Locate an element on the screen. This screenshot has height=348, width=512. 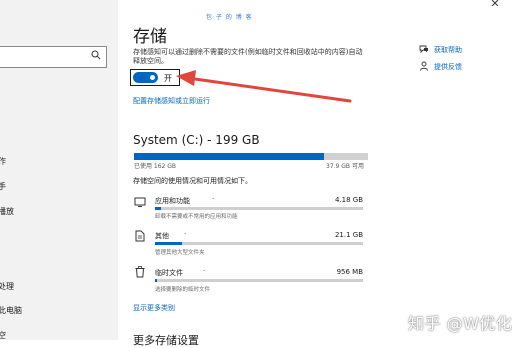
document-icon is located at coordinates (140, 236).